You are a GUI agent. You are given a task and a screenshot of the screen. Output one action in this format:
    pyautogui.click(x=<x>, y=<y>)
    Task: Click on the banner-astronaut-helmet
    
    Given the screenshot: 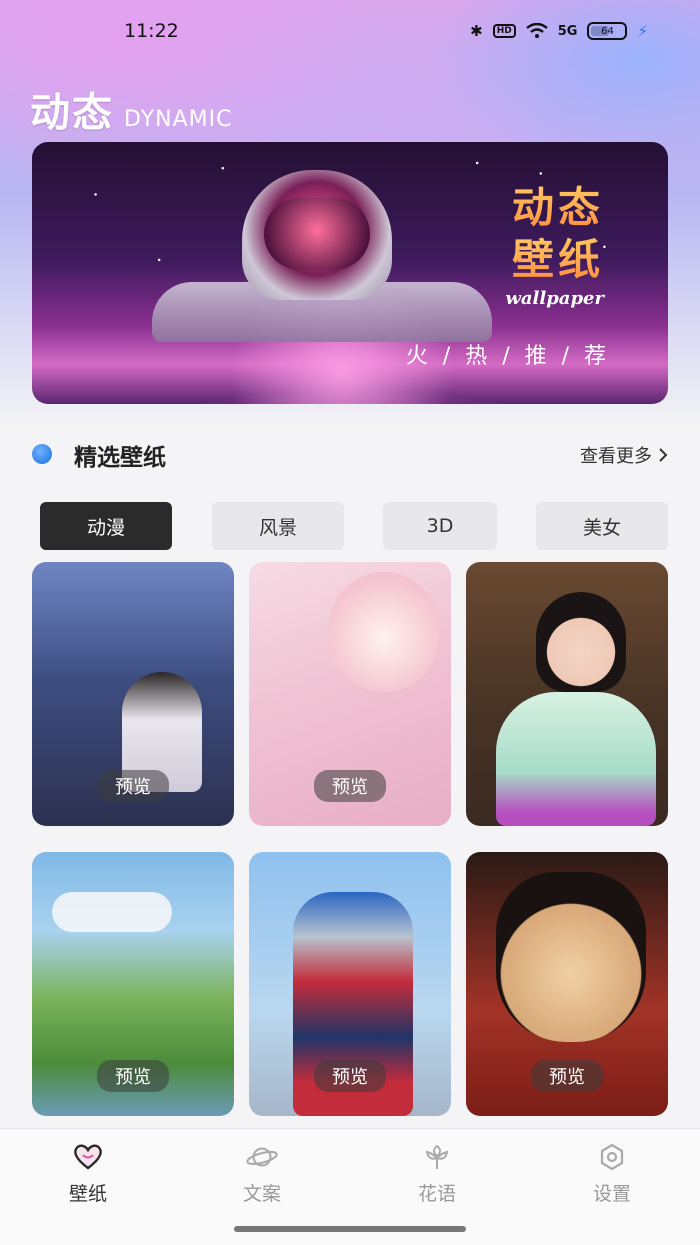 What is the action you would take?
    pyautogui.click(x=317, y=235)
    